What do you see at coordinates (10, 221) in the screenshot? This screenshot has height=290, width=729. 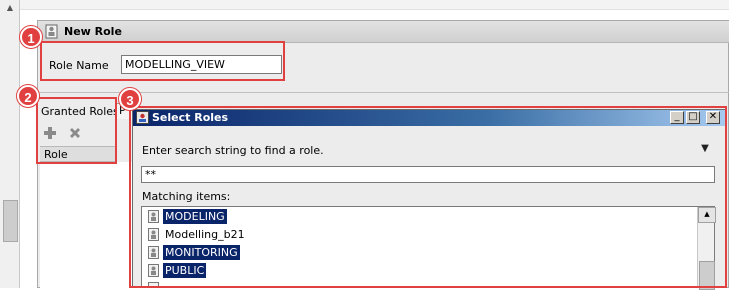 I see `scroll-thumb` at bounding box center [10, 221].